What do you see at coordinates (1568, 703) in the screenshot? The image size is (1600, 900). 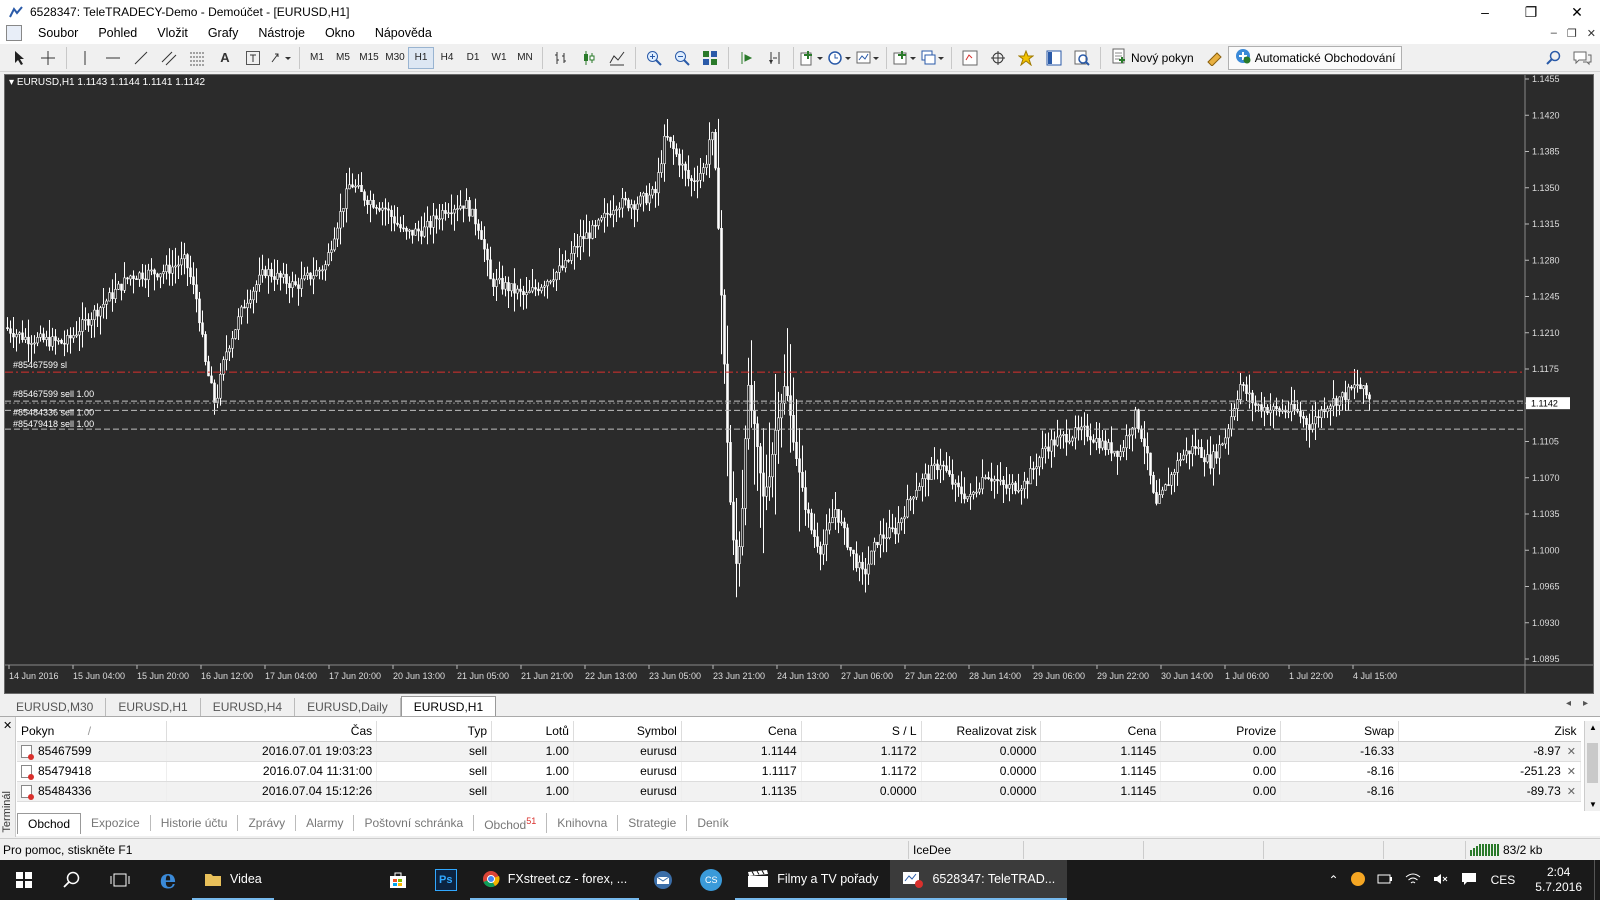 I see `tabs-scroll-left-icon: ◂` at bounding box center [1568, 703].